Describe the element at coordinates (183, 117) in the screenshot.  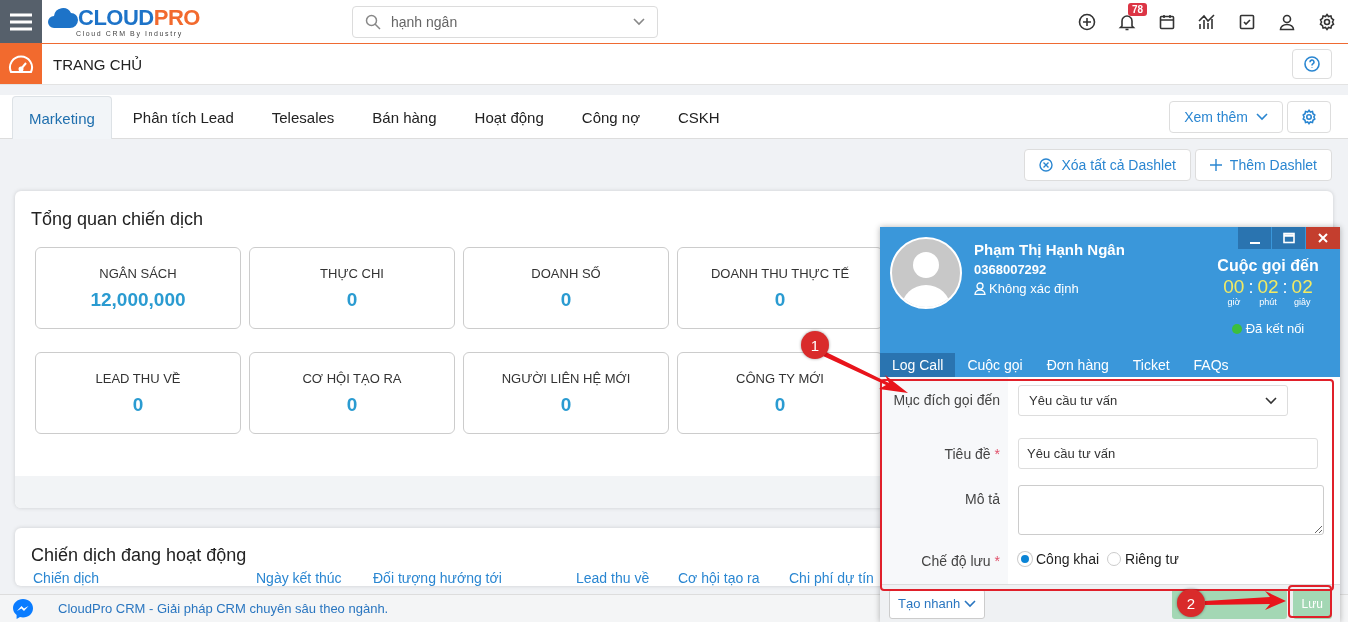
I see `dashboard-tab: Phân tích Lead` at that location.